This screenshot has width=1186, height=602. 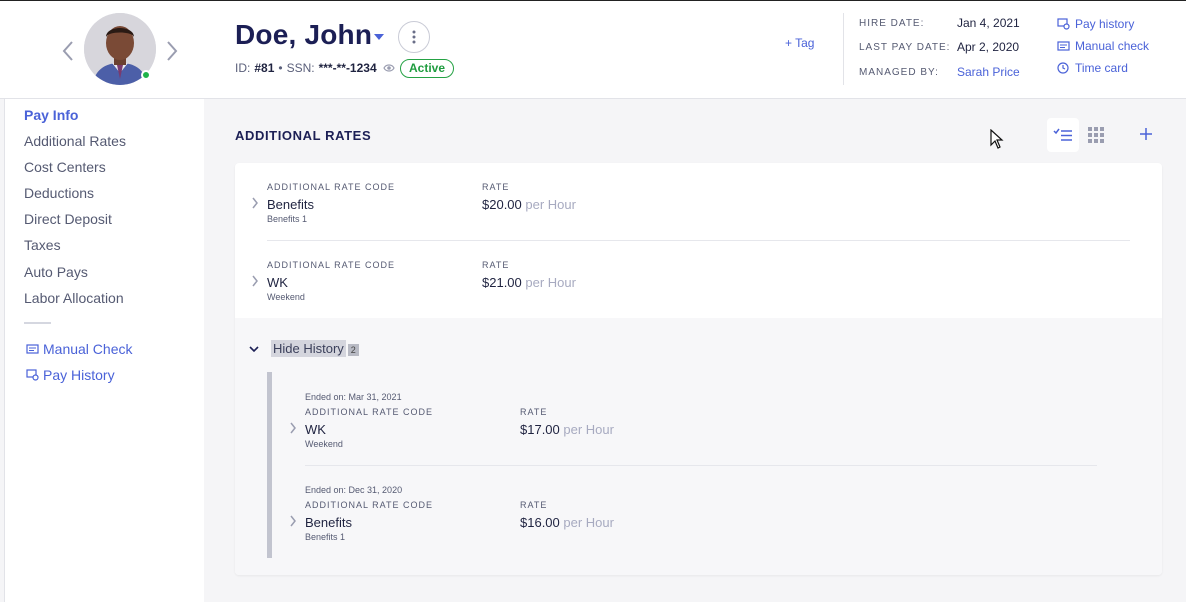 I want to click on rate-value: $17.00, so click(x=540, y=429).